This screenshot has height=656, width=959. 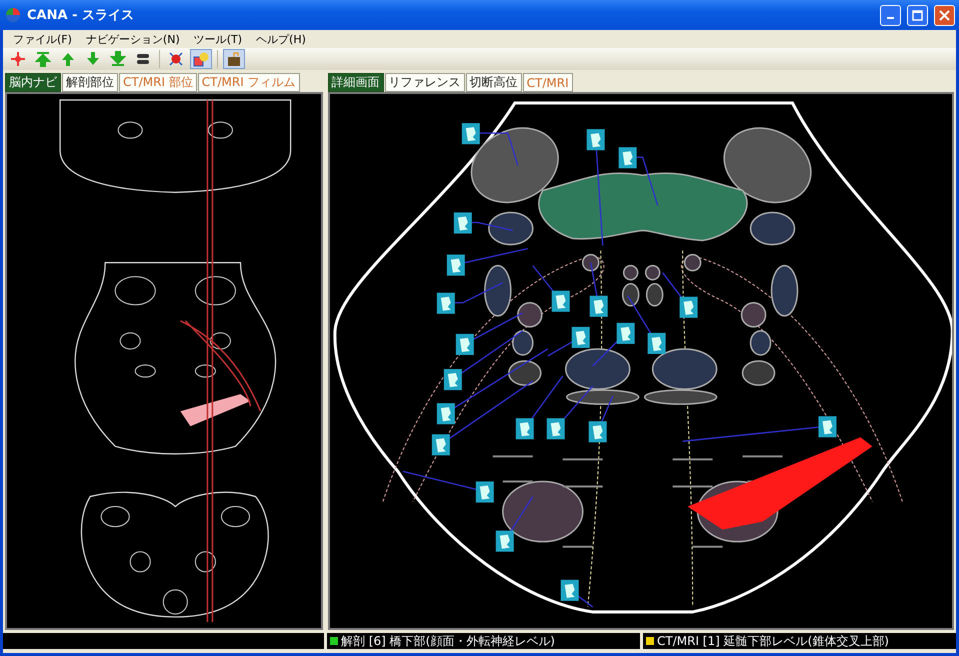 What do you see at coordinates (890, 18) in the screenshot?
I see `minimize-icon` at bounding box center [890, 18].